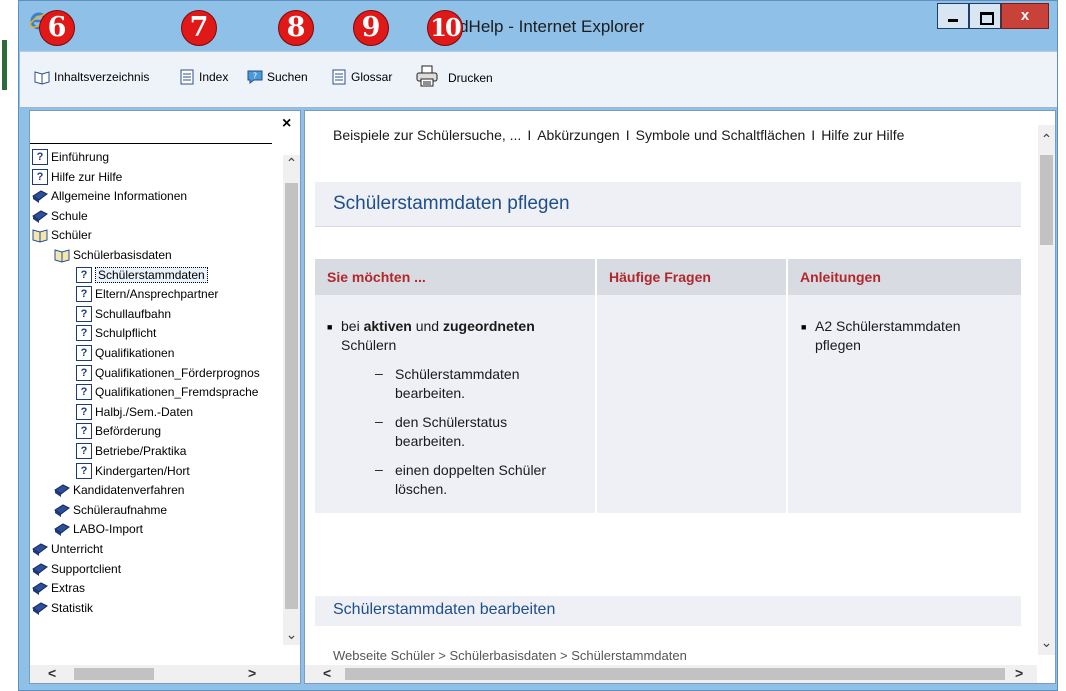 The height and width of the screenshot is (691, 1066). I want to click on topic-vertical-scrollbar: ⌃ ⌄, so click(1046, 390).